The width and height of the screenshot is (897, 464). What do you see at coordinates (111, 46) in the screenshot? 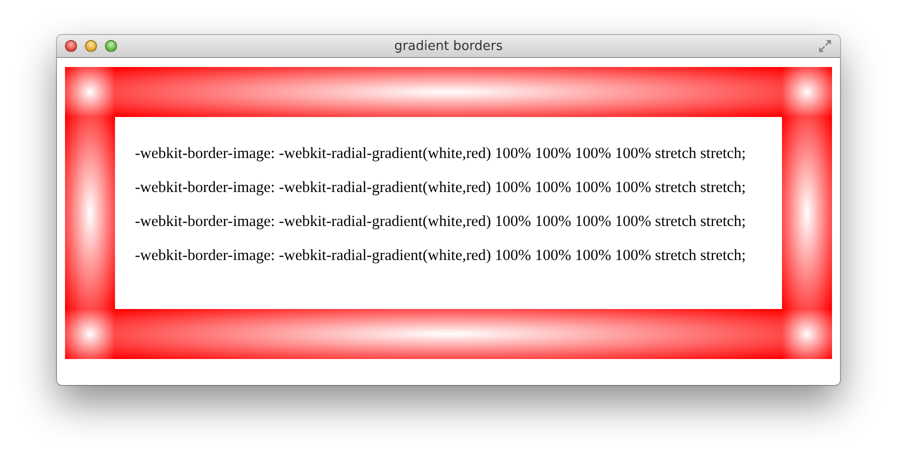
I see `zoom-button` at bounding box center [111, 46].